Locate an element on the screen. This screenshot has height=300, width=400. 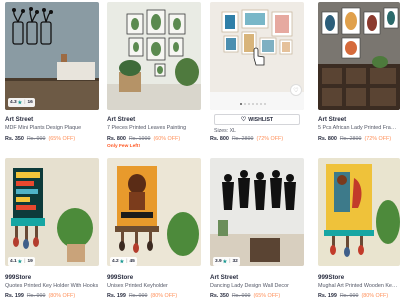
rating-count: 45 is located at coordinates (132, 261).